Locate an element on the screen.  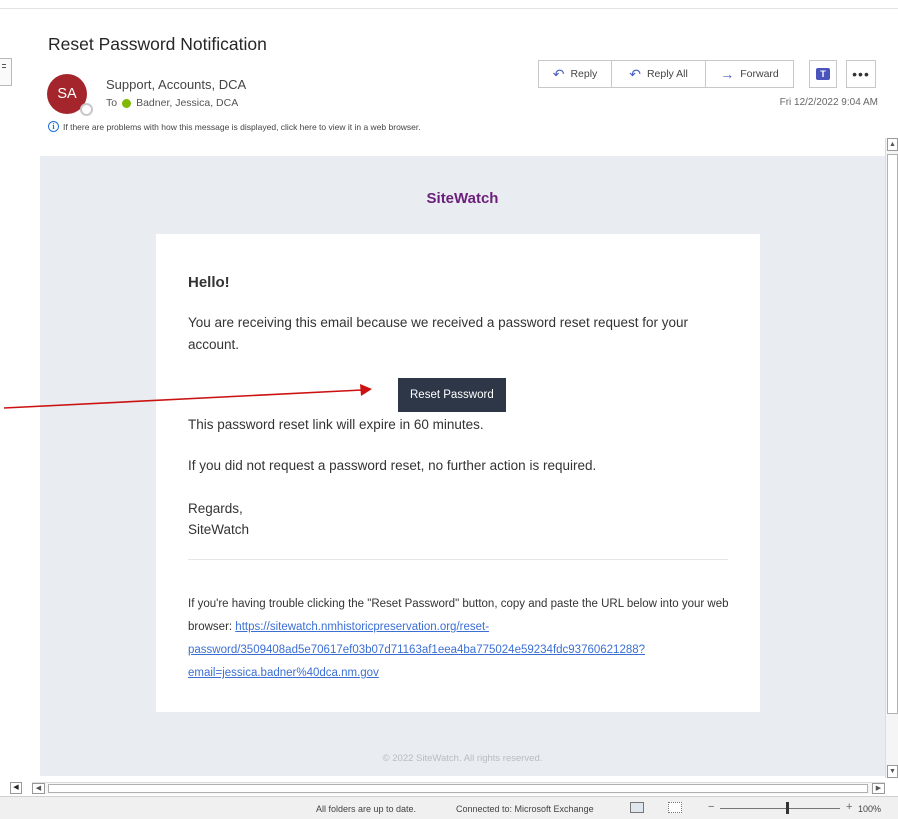
to-label: To is located at coordinates (112, 103).